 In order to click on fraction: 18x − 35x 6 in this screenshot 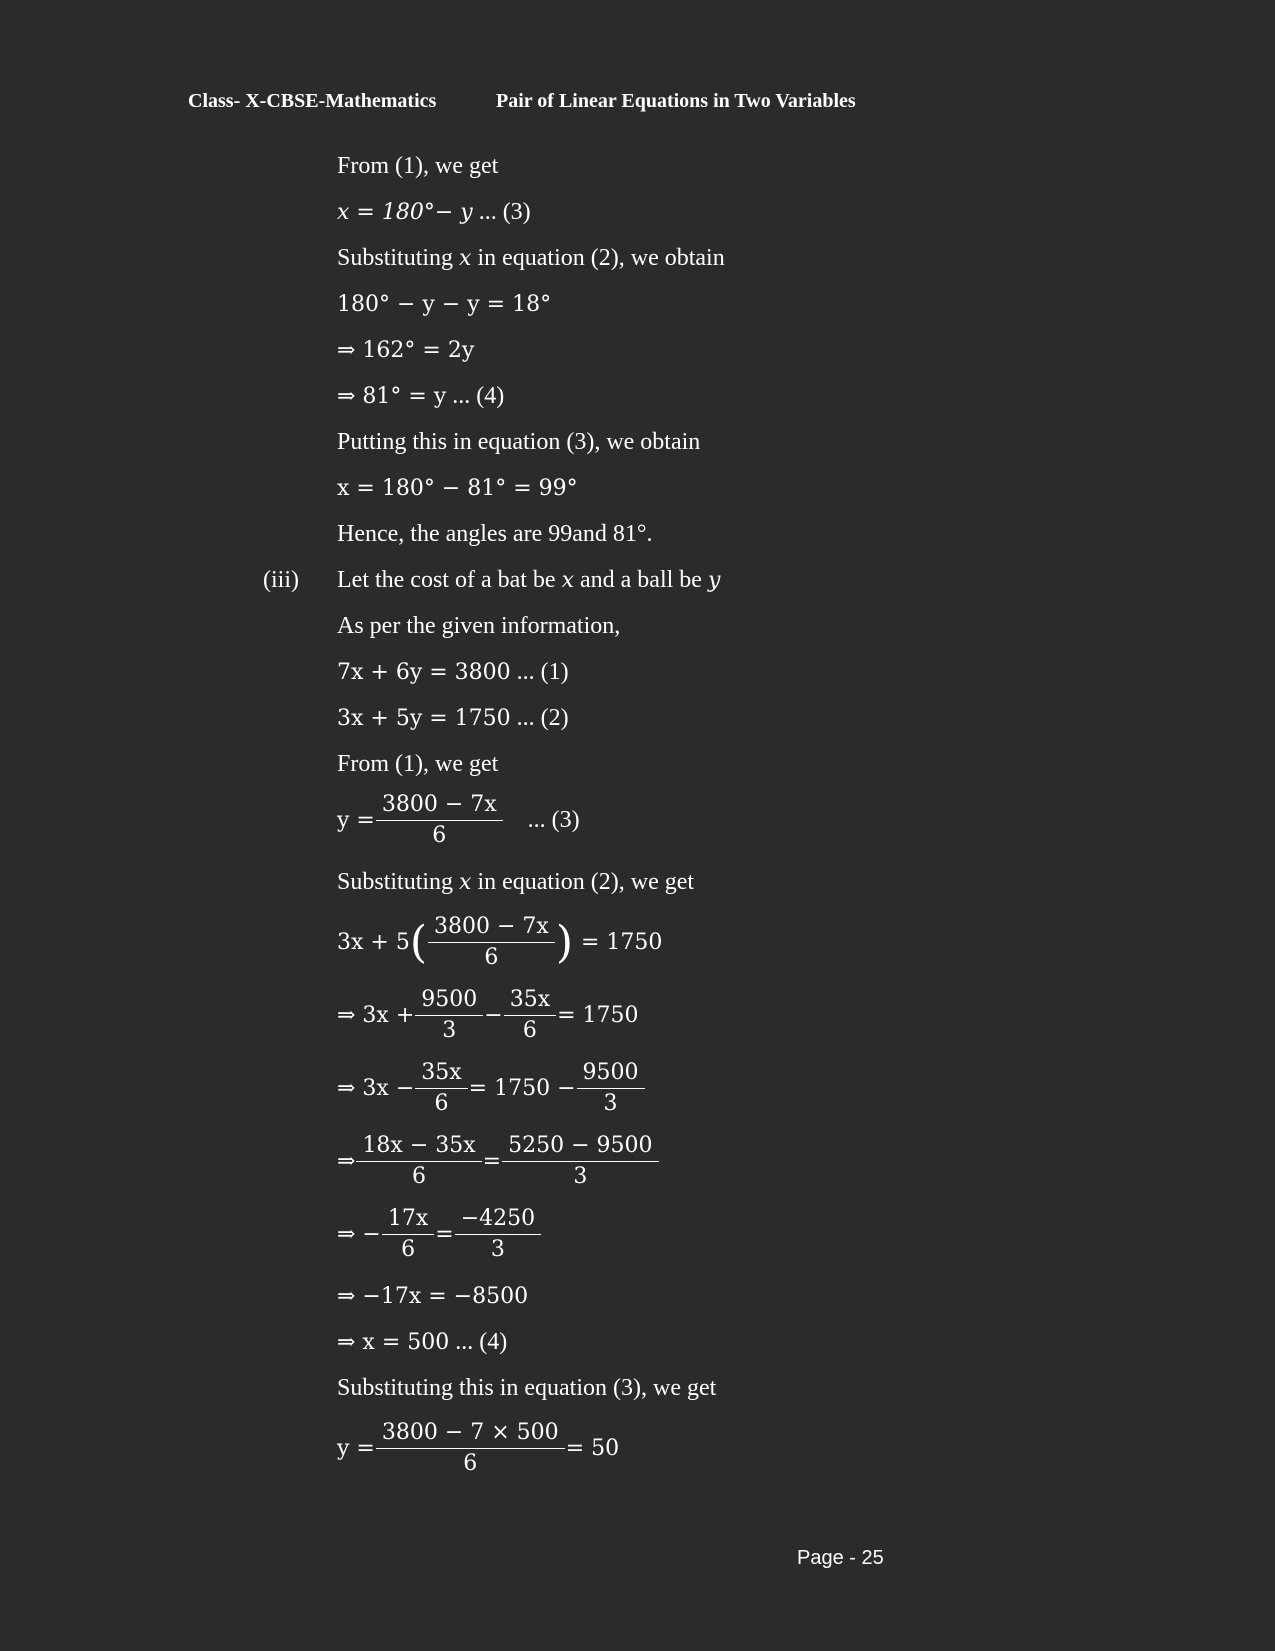, I will do `click(419, 1161)`.